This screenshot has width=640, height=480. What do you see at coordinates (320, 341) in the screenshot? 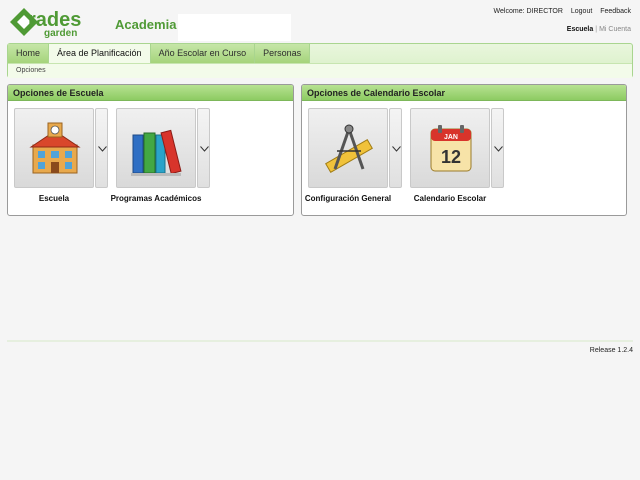
I see `footer-divider` at bounding box center [320, 341].